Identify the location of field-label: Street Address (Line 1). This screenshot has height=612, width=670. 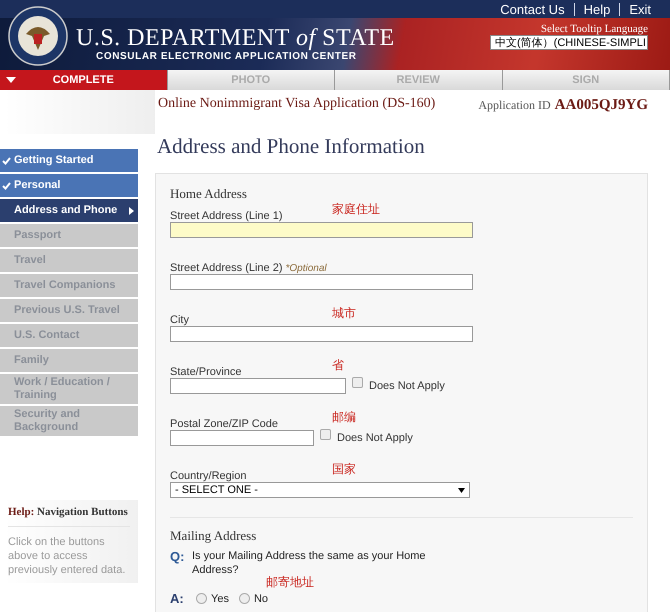
(226, 216).